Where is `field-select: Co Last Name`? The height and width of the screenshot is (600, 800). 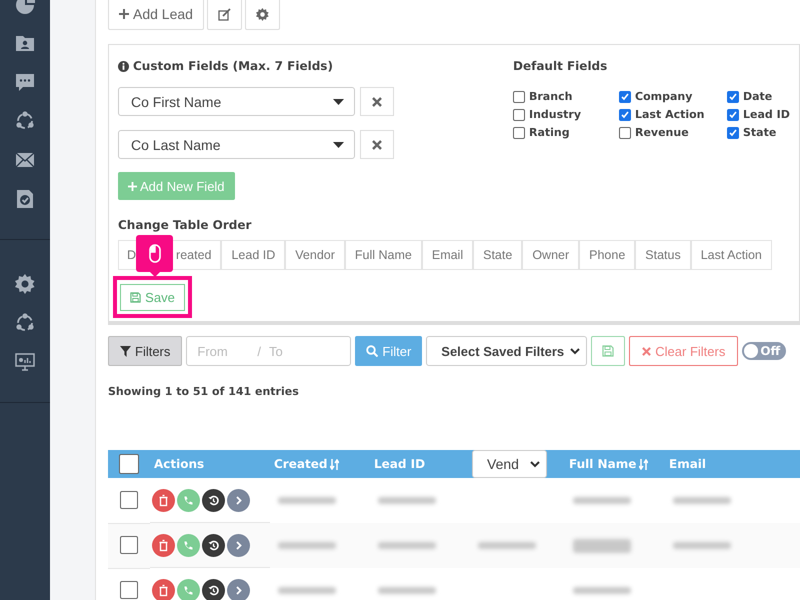 field-select: Co Last Name is located at coordinates (236, 144).